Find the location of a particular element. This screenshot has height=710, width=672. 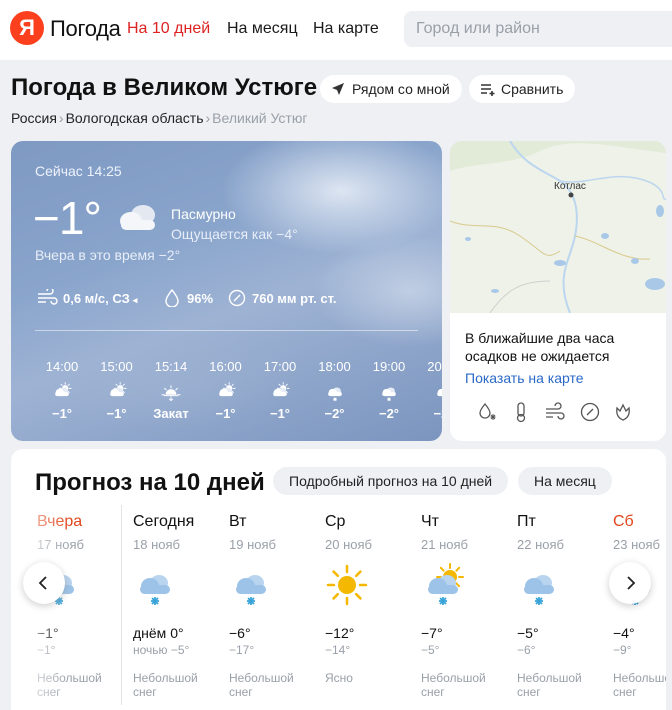

scroll-right-button is located at coordinates (630, 583).